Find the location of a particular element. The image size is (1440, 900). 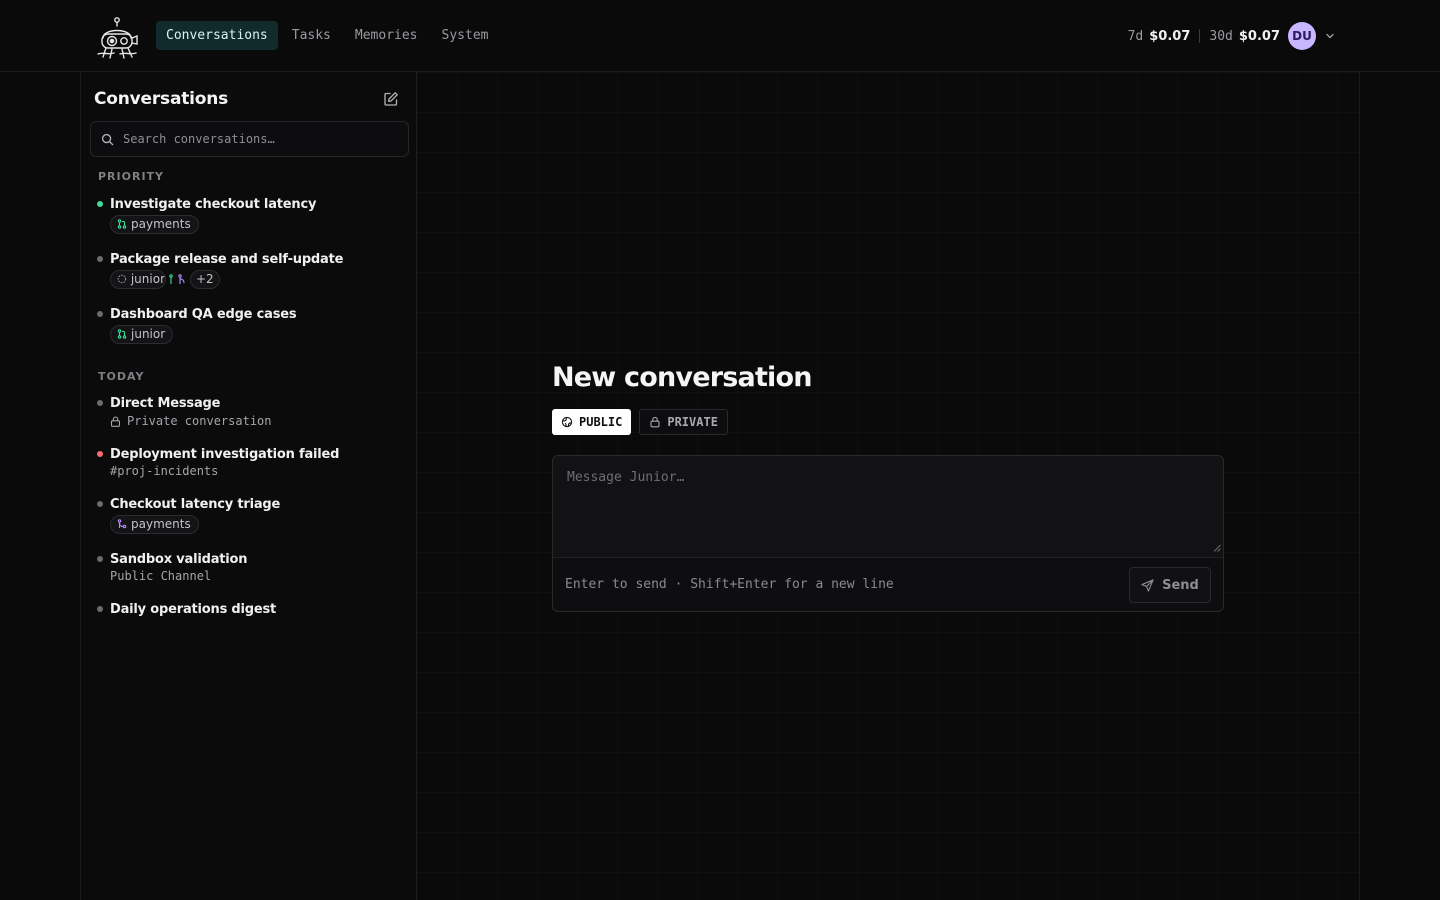

robot-mascot-icon is located at coordinates (117, 37).